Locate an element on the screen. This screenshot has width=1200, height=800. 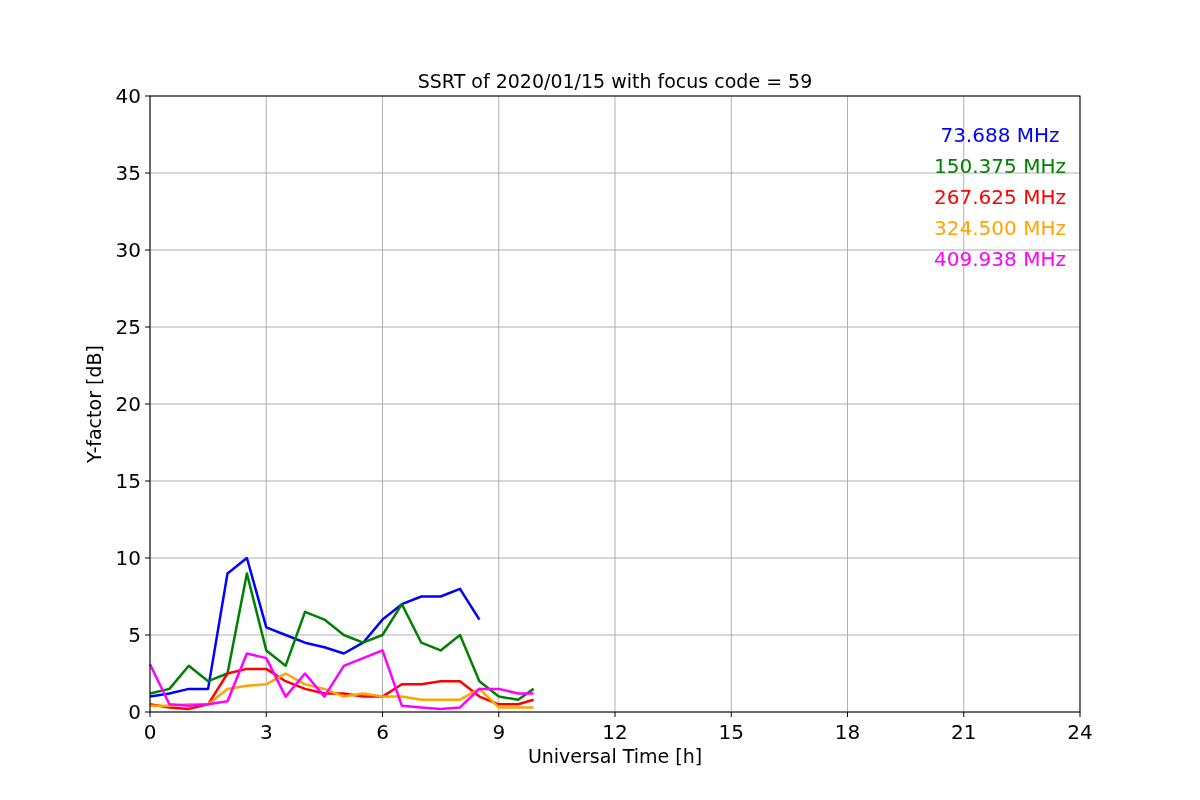
legend-label: 150.375 MHz is located at coordinates (1000, 166).